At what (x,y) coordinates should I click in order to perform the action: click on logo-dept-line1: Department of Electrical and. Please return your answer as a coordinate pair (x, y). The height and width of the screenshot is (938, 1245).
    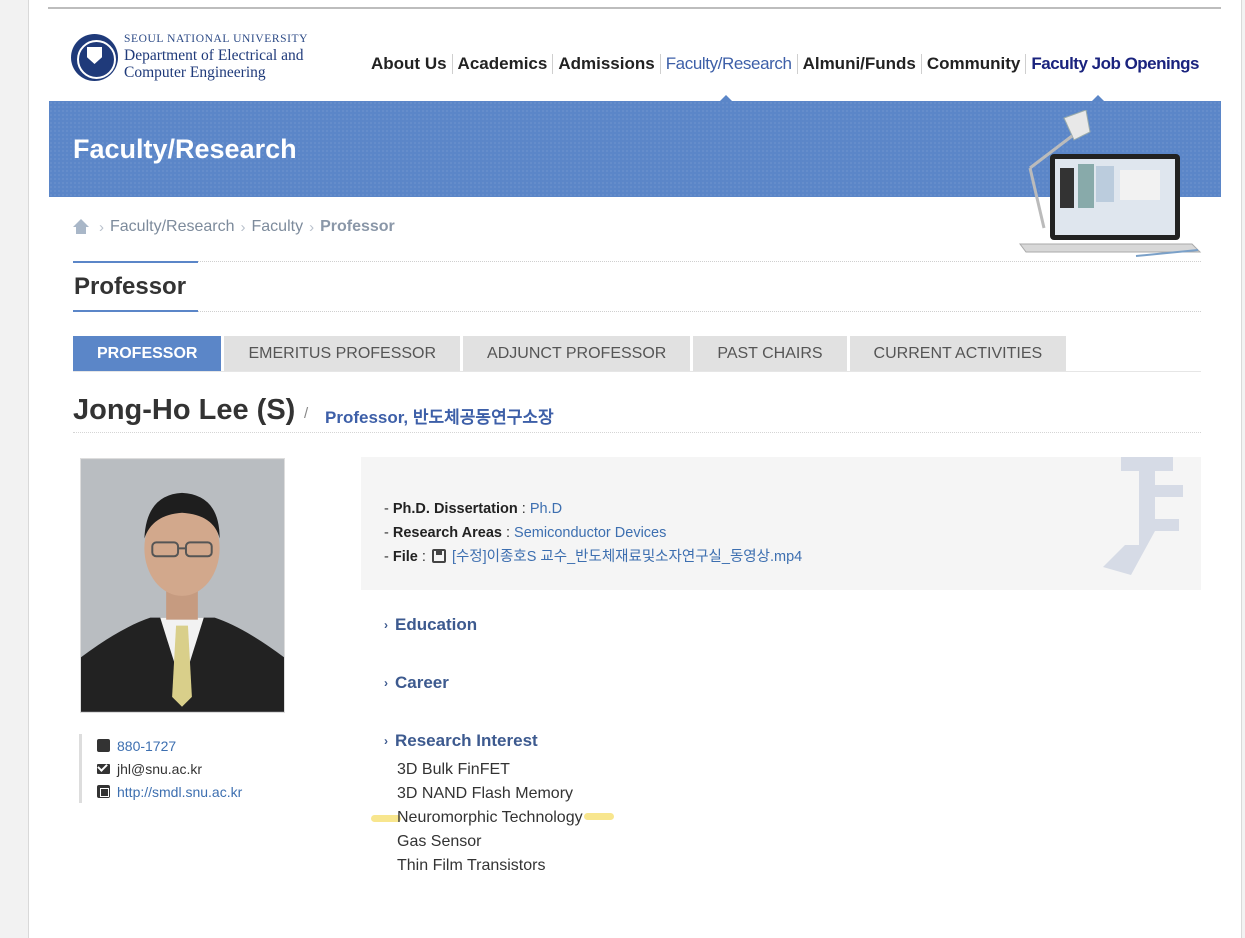
    Looking at the image, I should click on (214, 55).